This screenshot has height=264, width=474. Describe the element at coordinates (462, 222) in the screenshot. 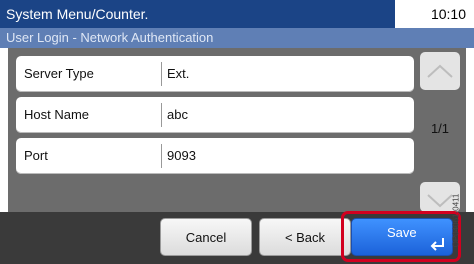

I see `figure-code: OP04061-0411` at that location.